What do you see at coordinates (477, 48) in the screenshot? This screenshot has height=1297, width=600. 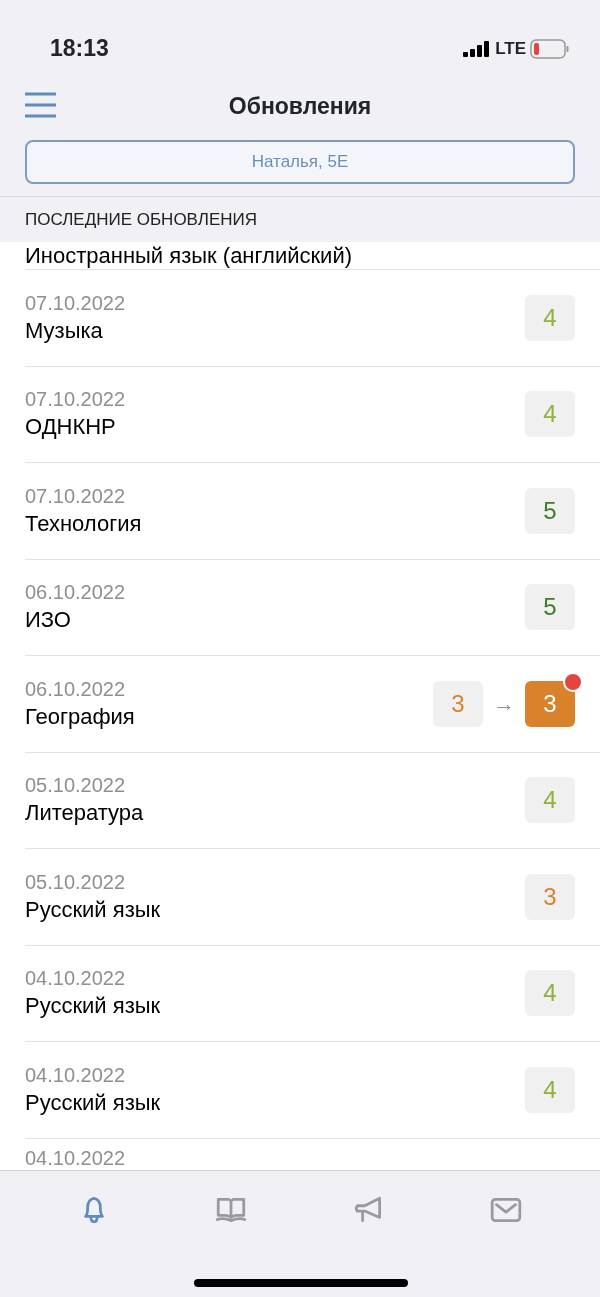 I see `signal-icon` at bounding box center [477, 48].